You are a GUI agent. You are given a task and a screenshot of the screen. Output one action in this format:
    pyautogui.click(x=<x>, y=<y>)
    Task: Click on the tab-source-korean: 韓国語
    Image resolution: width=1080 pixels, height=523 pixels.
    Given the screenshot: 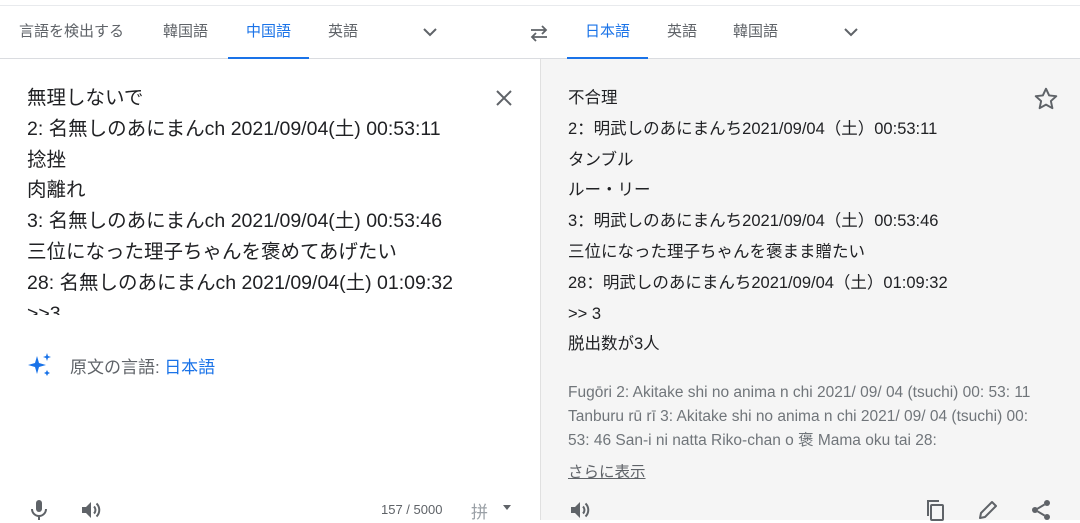 What is the action you would take?
    pyautogui.click(x=185, y=32)
    